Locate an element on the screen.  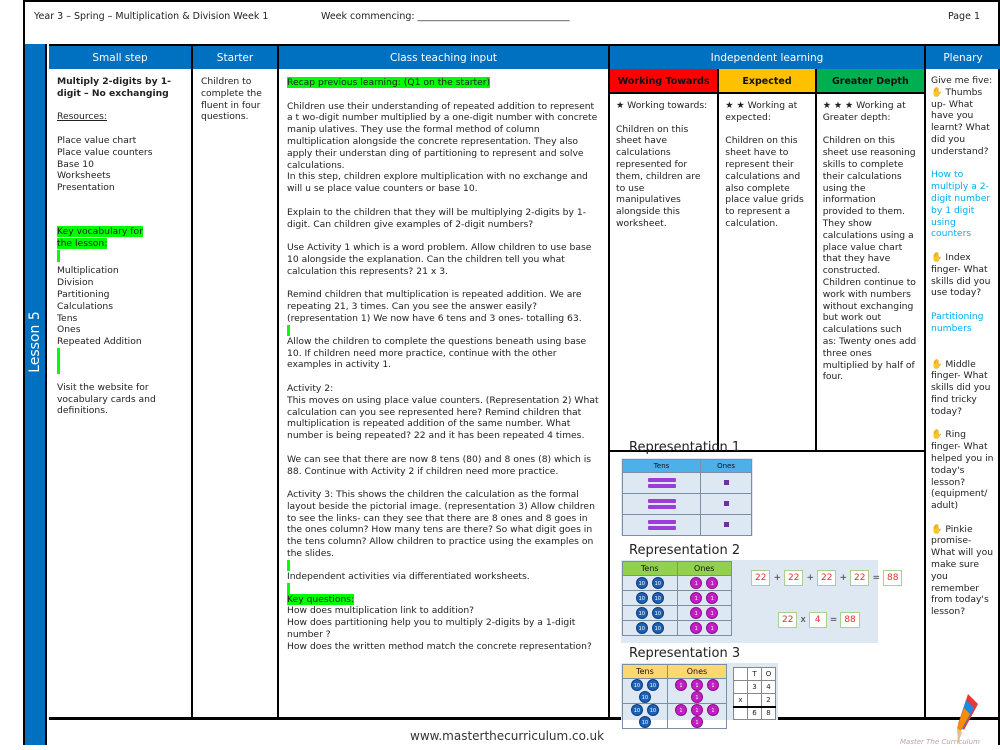
ones-cell: 11 is located at coordinates (704, 598).